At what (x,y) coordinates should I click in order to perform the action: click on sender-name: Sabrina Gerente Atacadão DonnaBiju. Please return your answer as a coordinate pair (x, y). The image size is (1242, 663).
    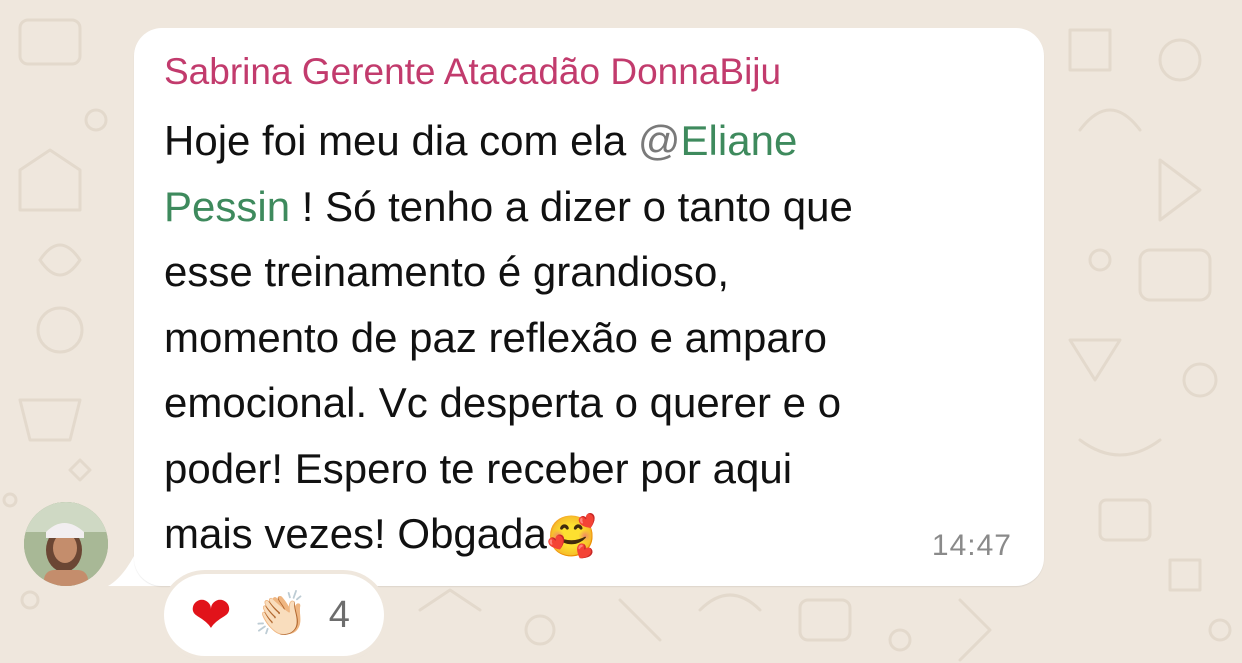
    Looking at the image, I should click on (472, 72).